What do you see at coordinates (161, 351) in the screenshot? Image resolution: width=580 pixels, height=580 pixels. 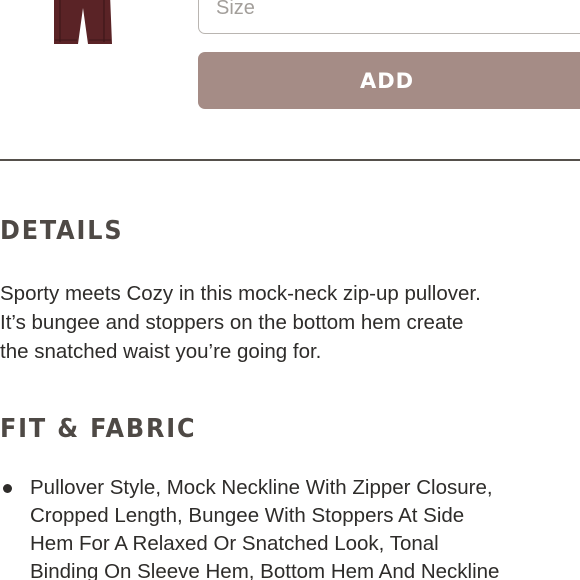 I see `details-line: the snatched waist you’re going for.` at bounding box center [161, 351].